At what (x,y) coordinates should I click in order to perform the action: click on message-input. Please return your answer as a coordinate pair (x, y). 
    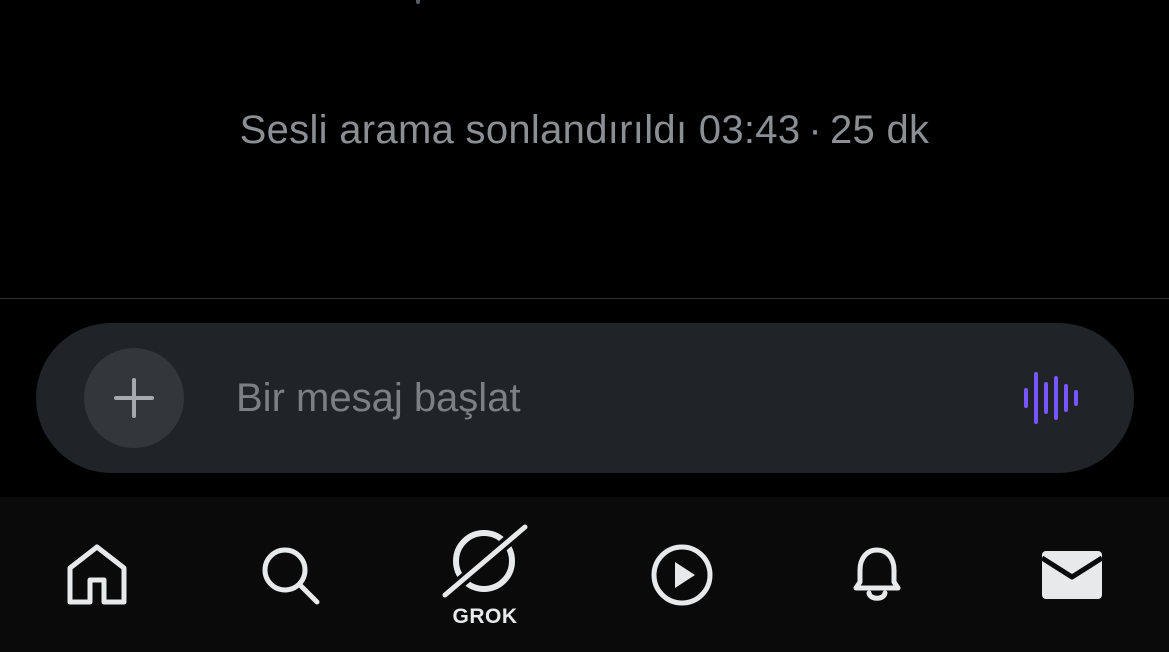
    Looking at the image, I should click on (606, 398).